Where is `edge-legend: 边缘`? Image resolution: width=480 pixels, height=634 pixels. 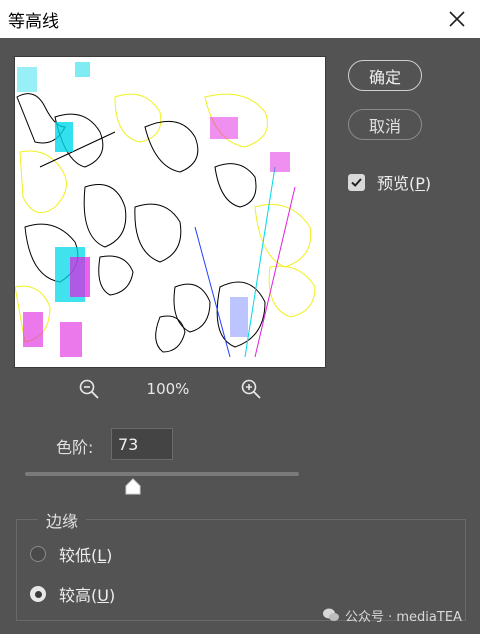
edge-legend: 边缘 is located at coordinates (62, 520).